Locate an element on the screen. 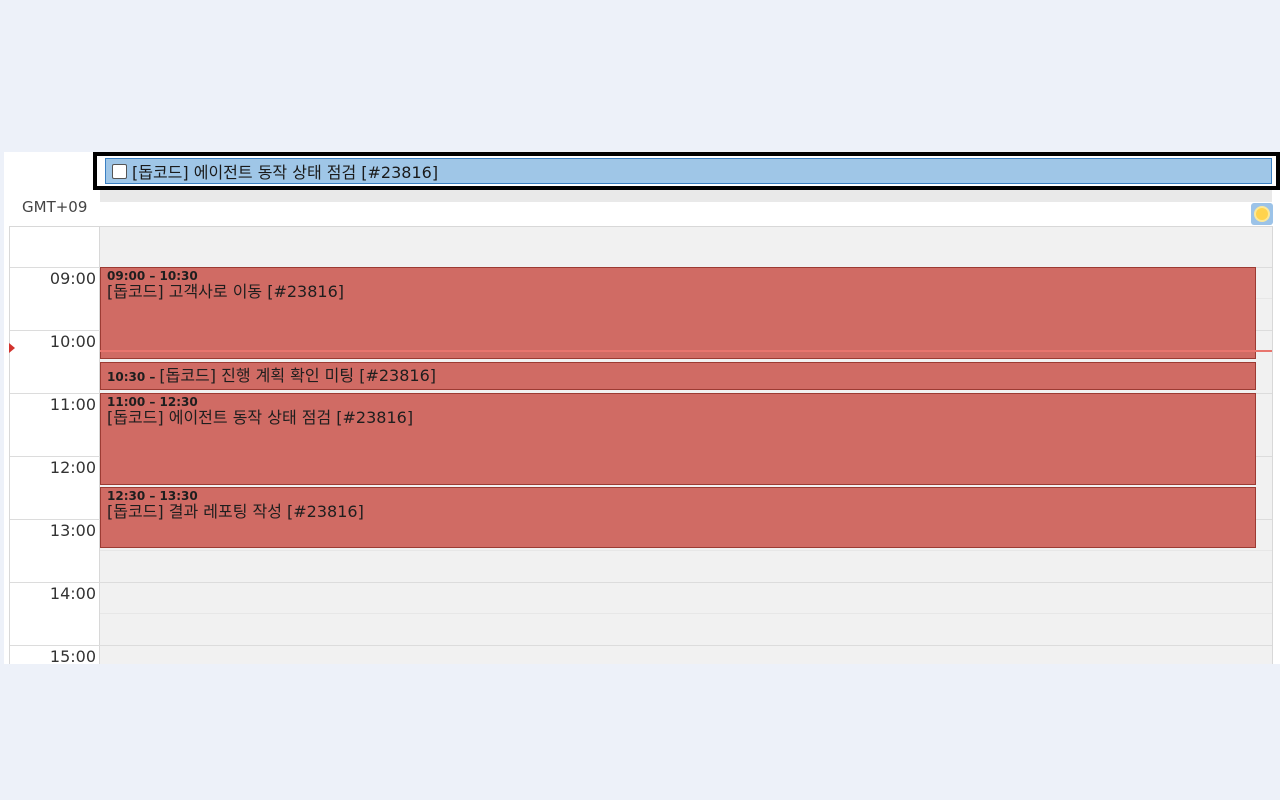 The image size is (1280, 800). calendar-event: 10:30 – [돕코드] 진행 계획 확인 미팅 [#23816] is located at coordinates (678, 376).